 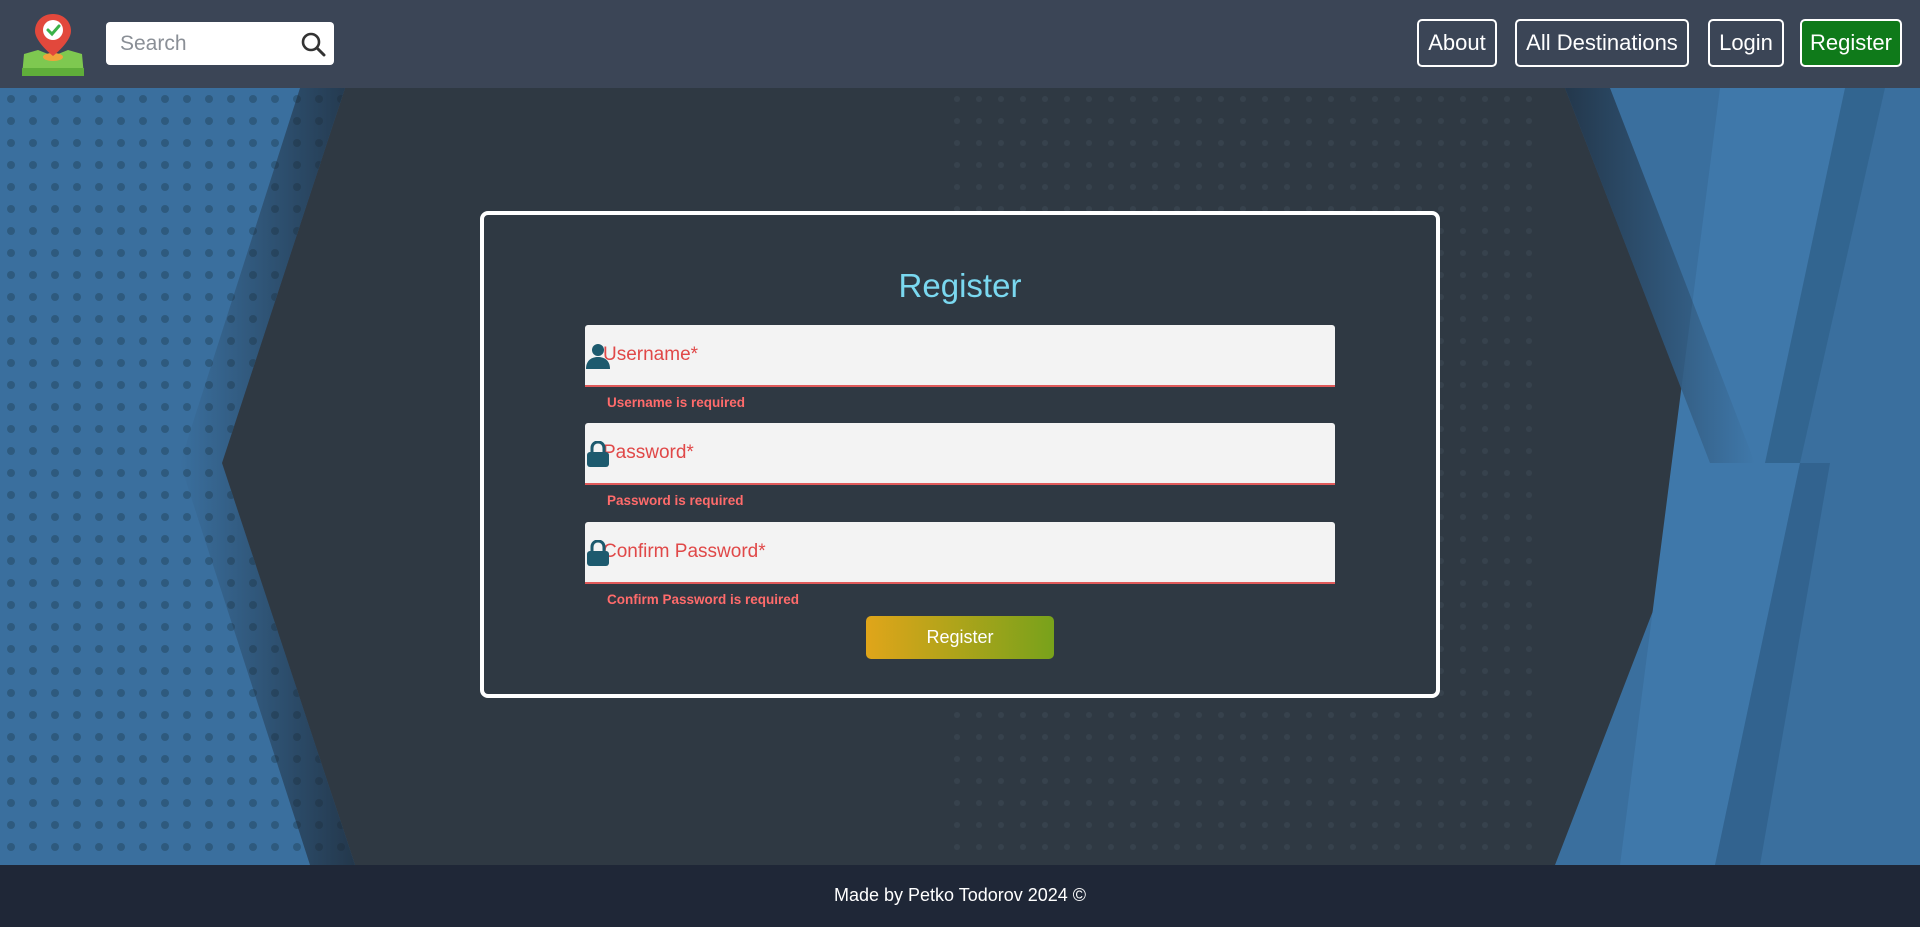 I want to click on username-field, so click(x=960, y=356).